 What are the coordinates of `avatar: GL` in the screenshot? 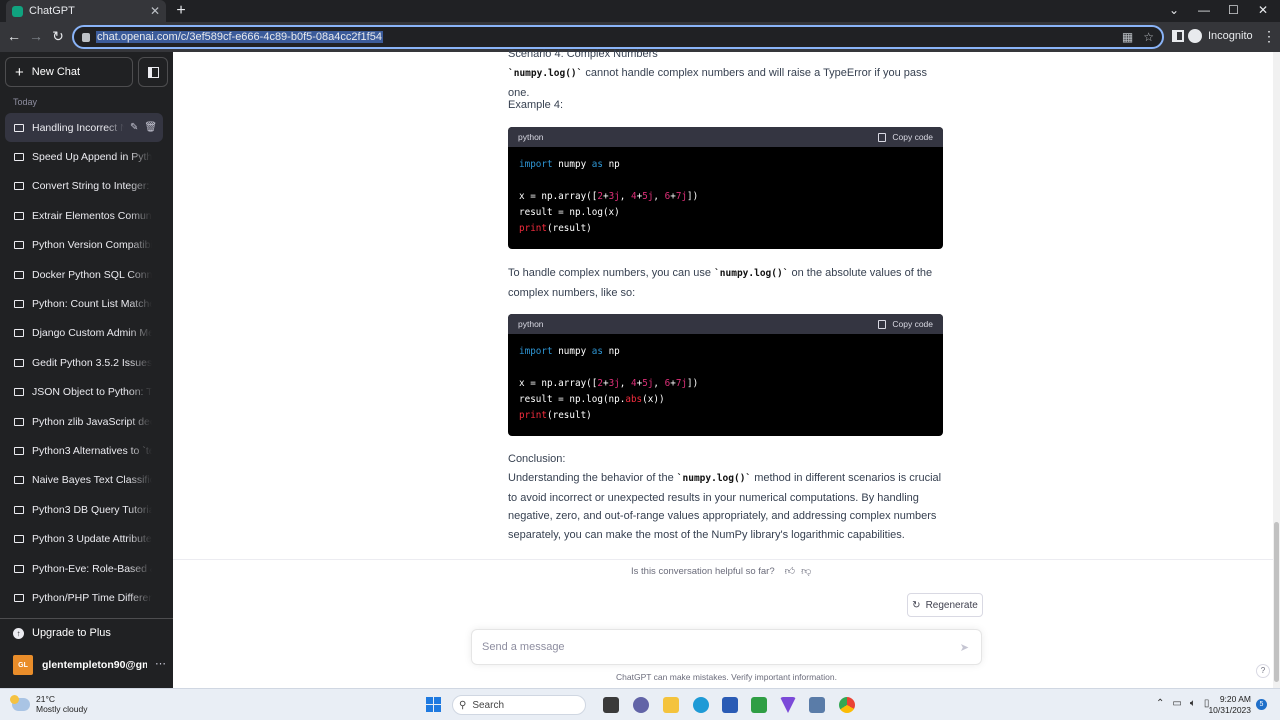 It's located at (23, 665).